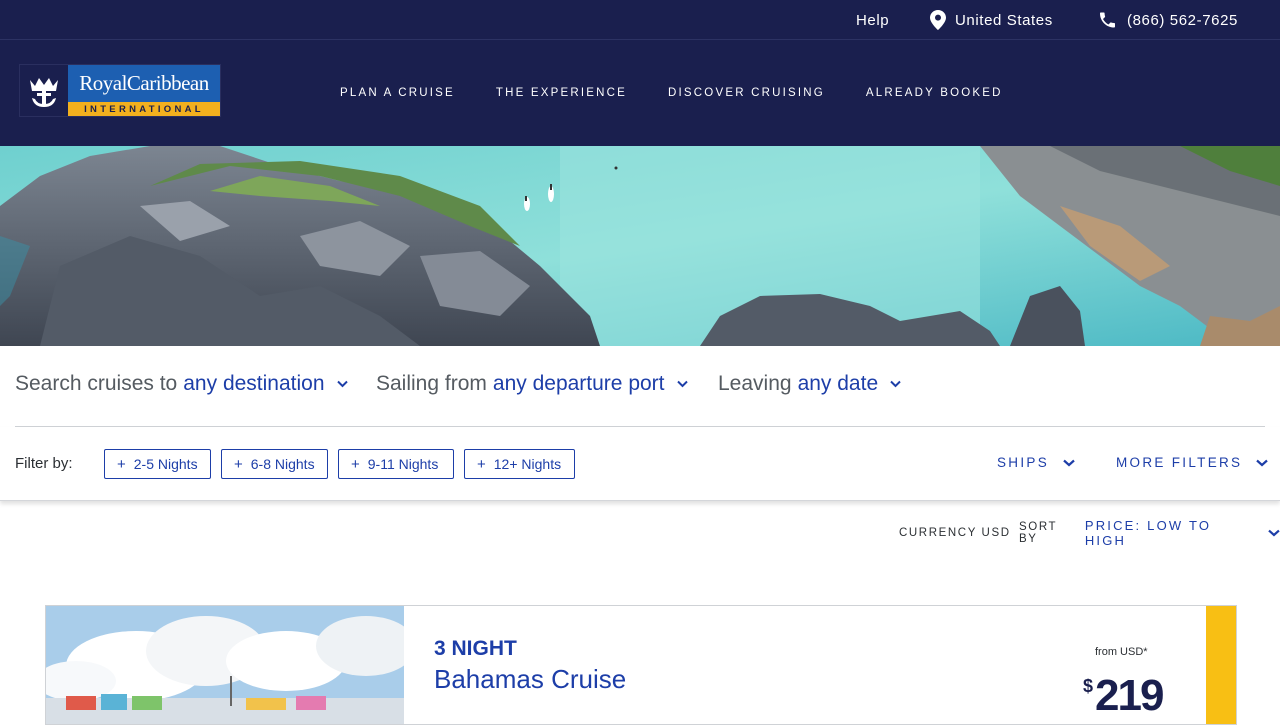  What do you see at coordinates (527, 464) in the screenshot?
I see `chip-label: 12+ Nights` at bounding box center [527, 464].